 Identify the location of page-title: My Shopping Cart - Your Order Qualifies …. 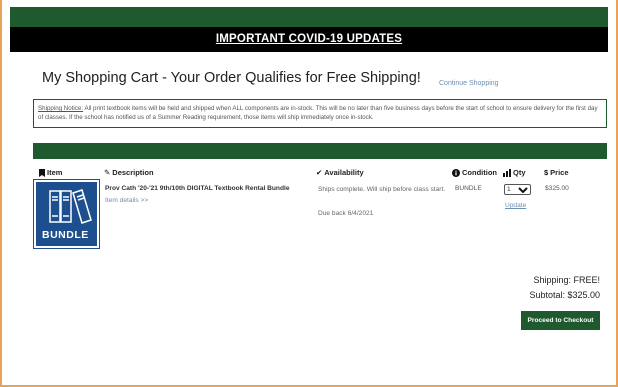
(231, 78).